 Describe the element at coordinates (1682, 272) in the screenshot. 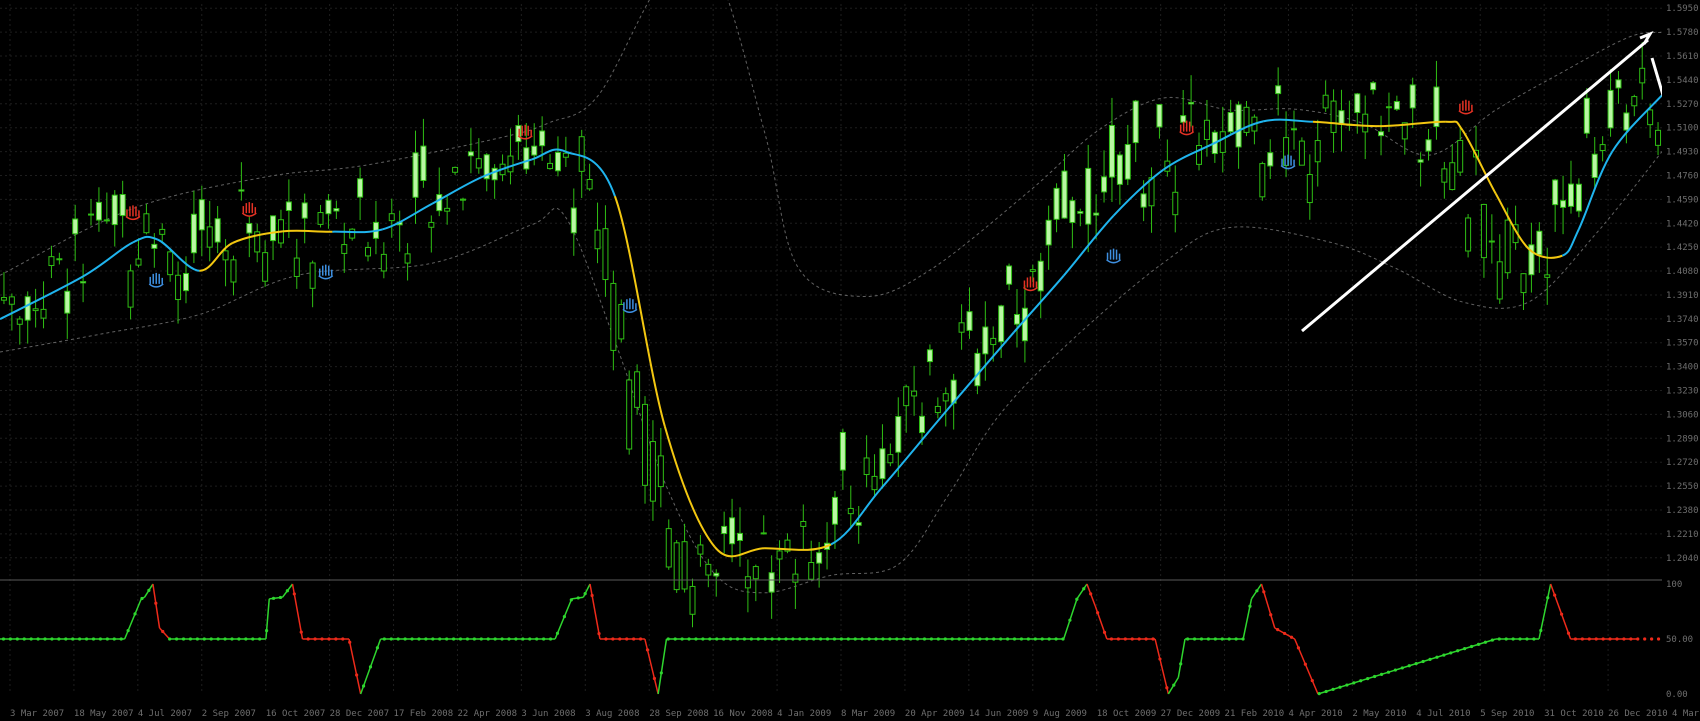

I see `y-tick-label: 1.4080` at that location.